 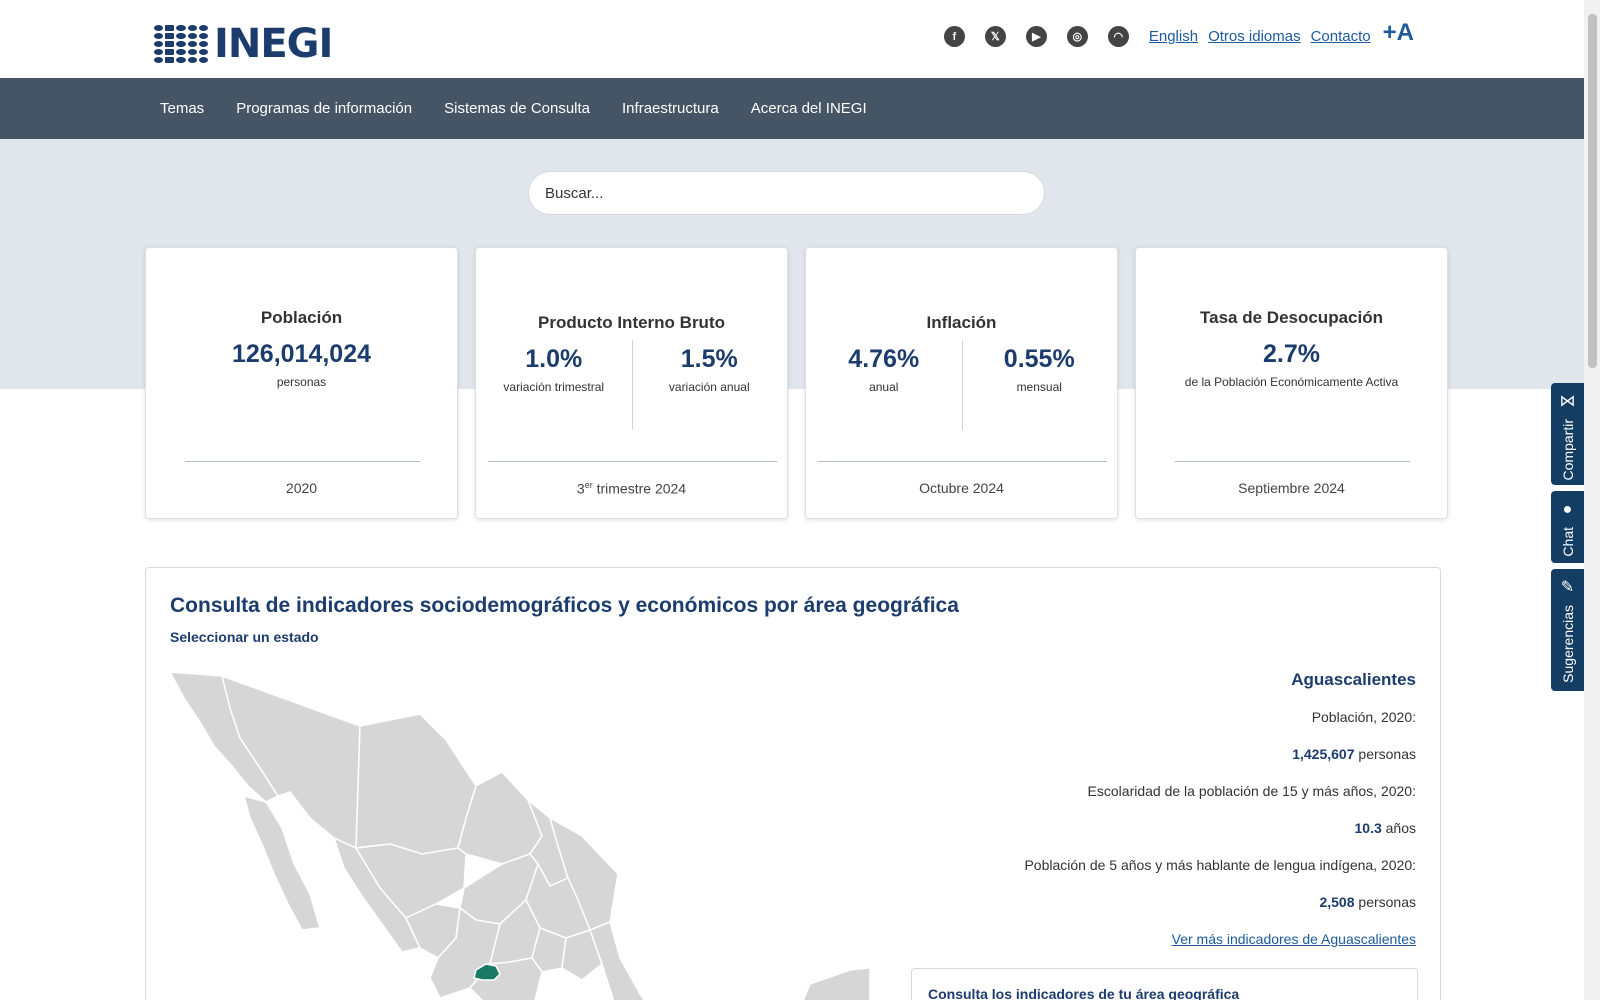 What do you see at coordinates (1567, 542) in the screenshot?
I see `chat-tab-label: Chat` at bounding box center [1567, 542].